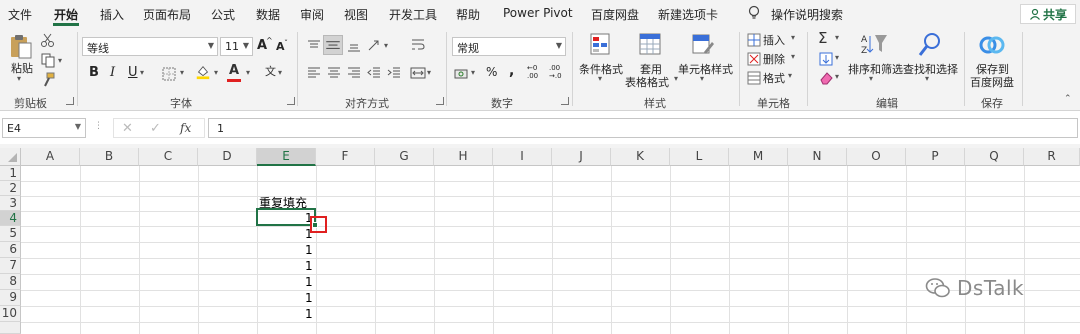  I want to click on cell-styles-icon, so click(703, 45).